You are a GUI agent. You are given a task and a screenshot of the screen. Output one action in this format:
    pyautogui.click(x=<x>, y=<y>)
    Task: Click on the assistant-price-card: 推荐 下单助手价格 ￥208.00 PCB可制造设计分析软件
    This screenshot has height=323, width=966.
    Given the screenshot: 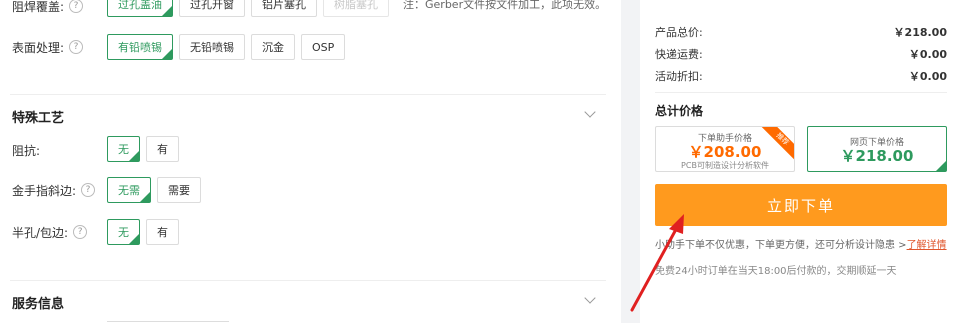 What is the action you would take?
    pyautogui.click(x=725, y=149)
    